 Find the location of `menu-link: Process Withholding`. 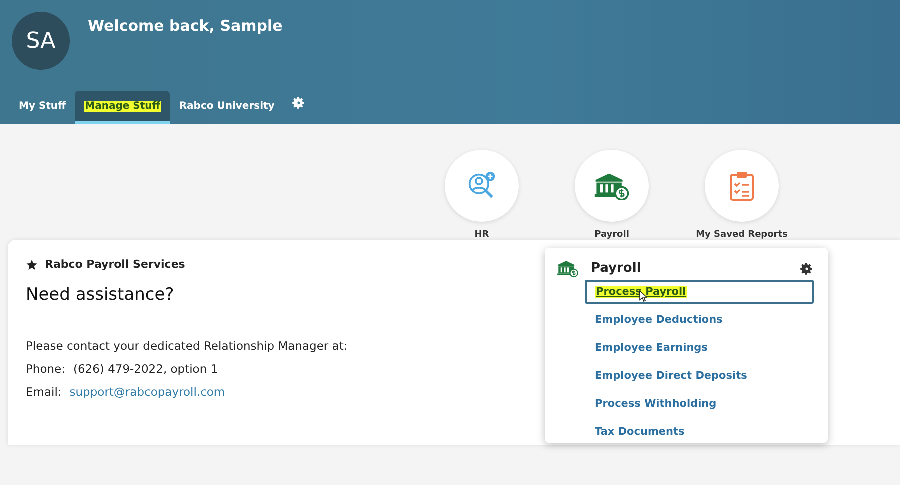

menu-link: Process Withholding is located at coordinates (699, 404).